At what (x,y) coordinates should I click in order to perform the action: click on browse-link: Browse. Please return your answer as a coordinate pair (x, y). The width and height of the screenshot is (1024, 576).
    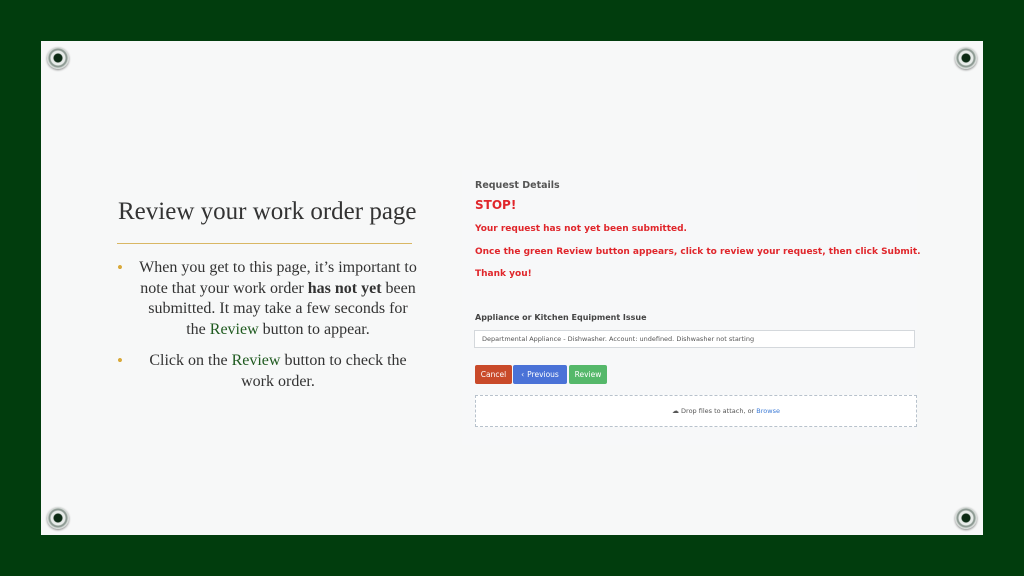
    Looking at the image, I should click on (768, 411).